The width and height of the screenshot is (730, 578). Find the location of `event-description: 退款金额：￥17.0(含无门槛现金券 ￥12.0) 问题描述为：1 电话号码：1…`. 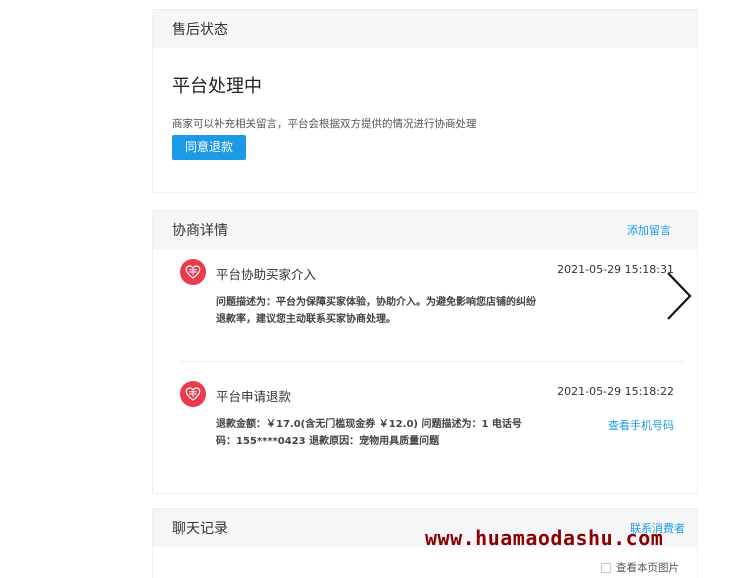

event-description: 退款金额：￥17.0(含无门槛现金券 ￥12.0) 问题描述为：1 电话号码：1… is located at coordinates (369, 433).